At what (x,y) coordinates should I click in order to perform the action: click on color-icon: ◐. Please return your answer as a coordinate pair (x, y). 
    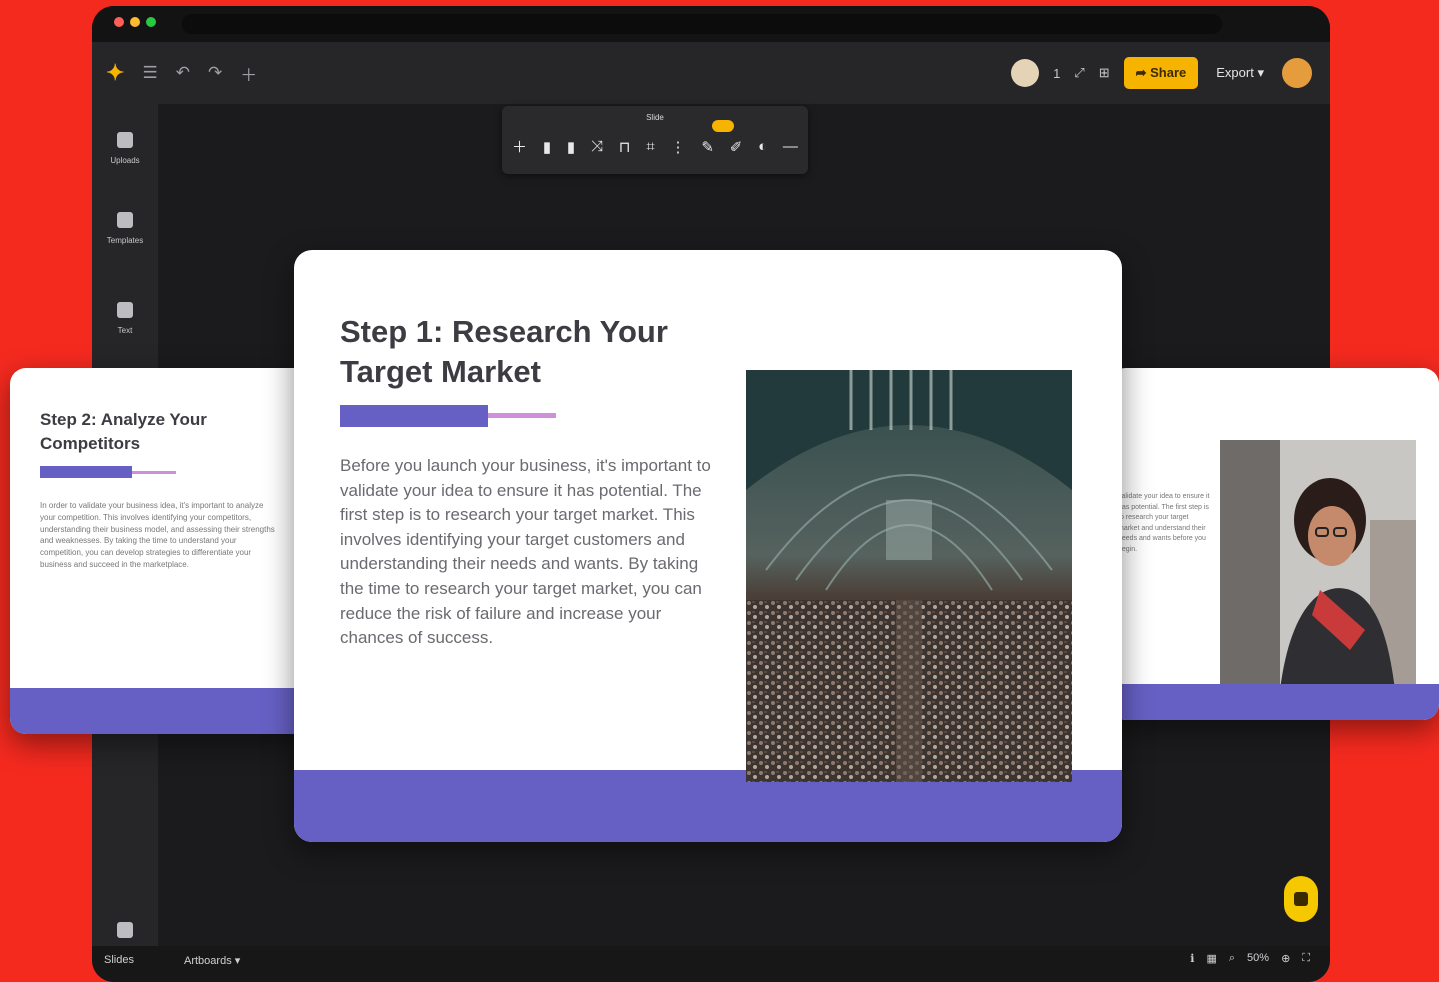
    Looking at the image, I should click on (762, 146).